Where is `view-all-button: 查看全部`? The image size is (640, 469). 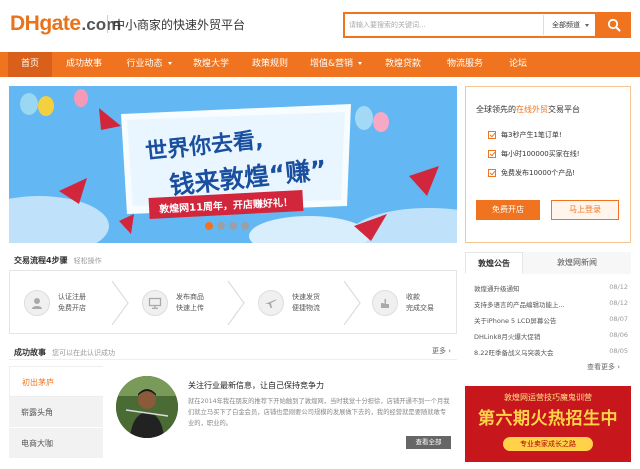 view-all-button: 查看全部 is located at coordinates (428, 442).